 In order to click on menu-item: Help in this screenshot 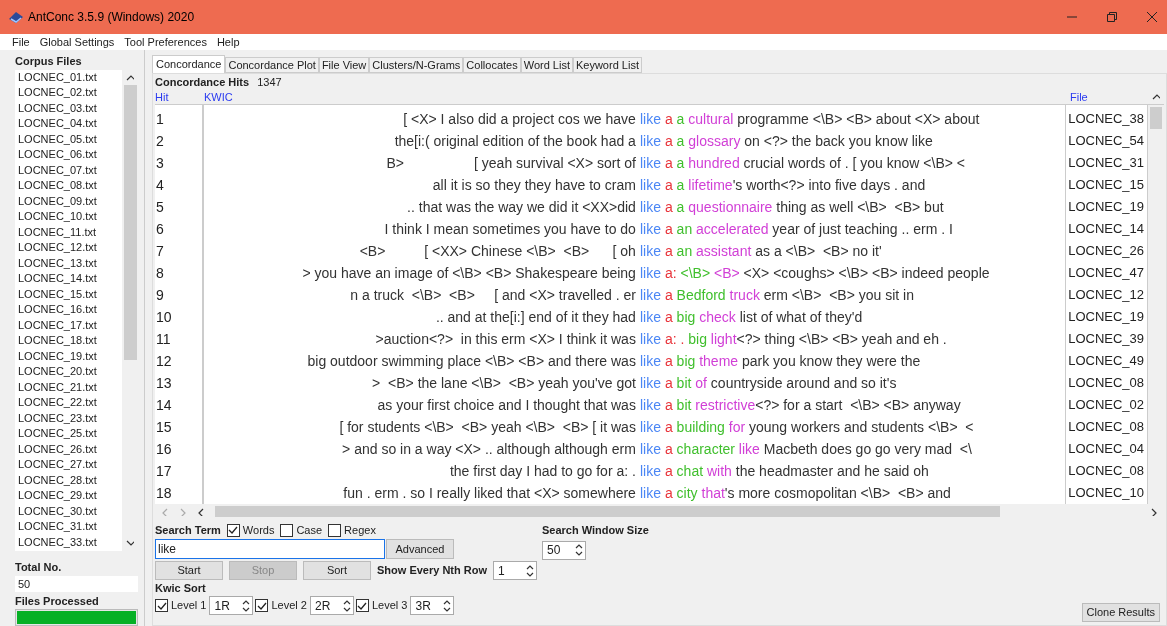, I will do `click(228, 42)`.